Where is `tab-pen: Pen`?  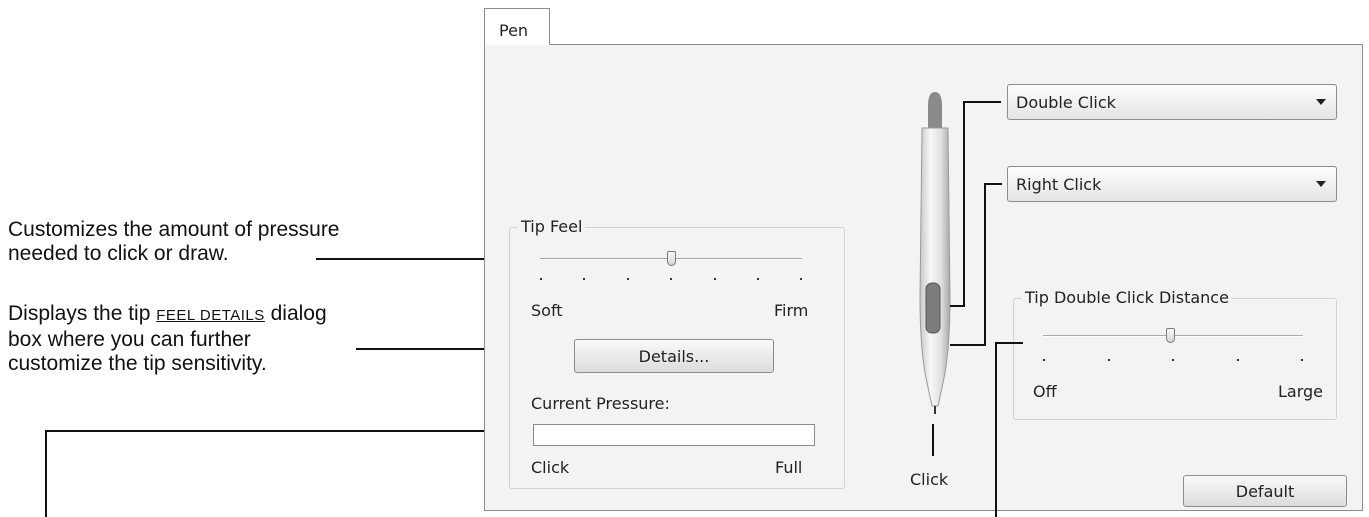
tab-pen: Pen is located at coordinates (517, 26).